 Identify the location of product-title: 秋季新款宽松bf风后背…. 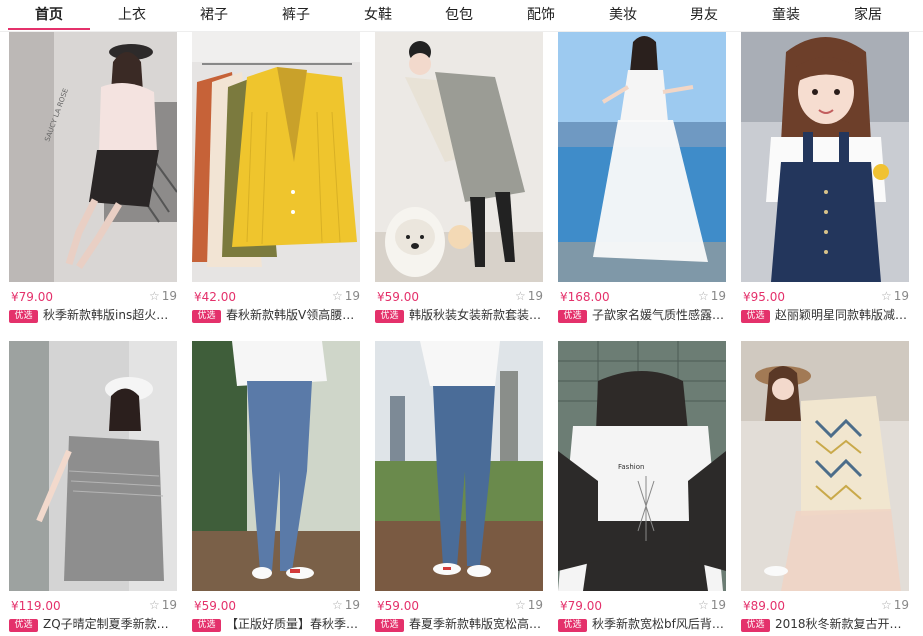
(659, 624).